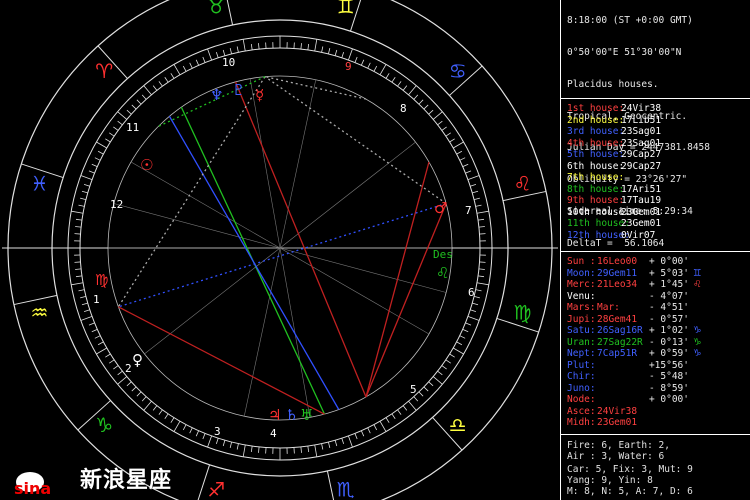 The height and width of the screenshot is (500, 750). I want to click on house-label: 3rd house:, so click(596, 131).